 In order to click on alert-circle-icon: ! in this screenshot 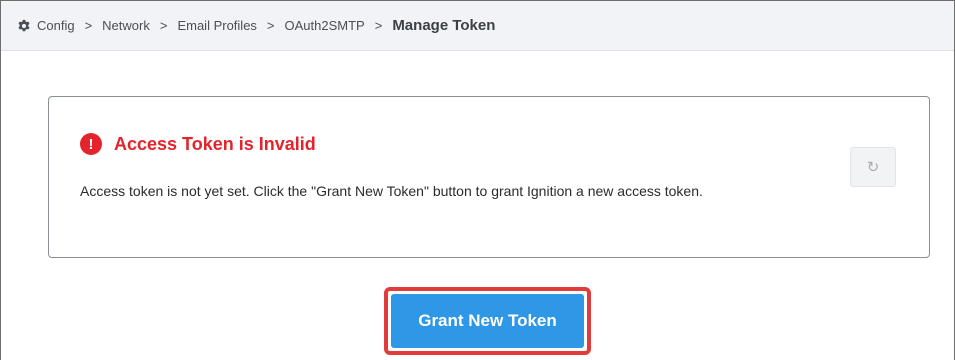, I will do `click(91, 144)`.